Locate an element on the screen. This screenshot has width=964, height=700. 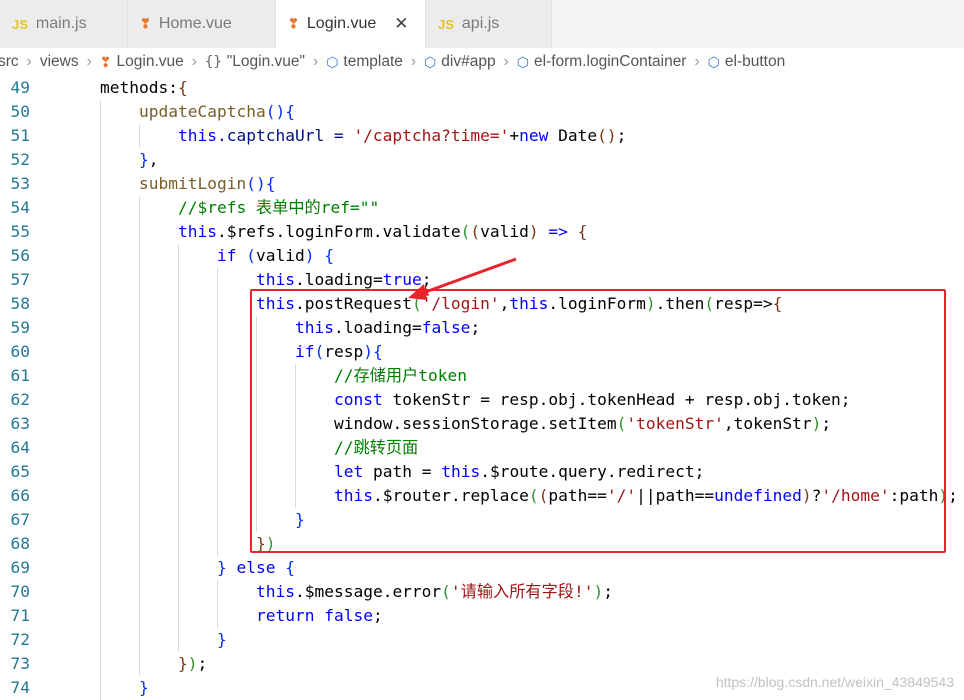
watermark-text: https://blog.csdn.net/weixin_43849543 is located at coordinates (834, 682).